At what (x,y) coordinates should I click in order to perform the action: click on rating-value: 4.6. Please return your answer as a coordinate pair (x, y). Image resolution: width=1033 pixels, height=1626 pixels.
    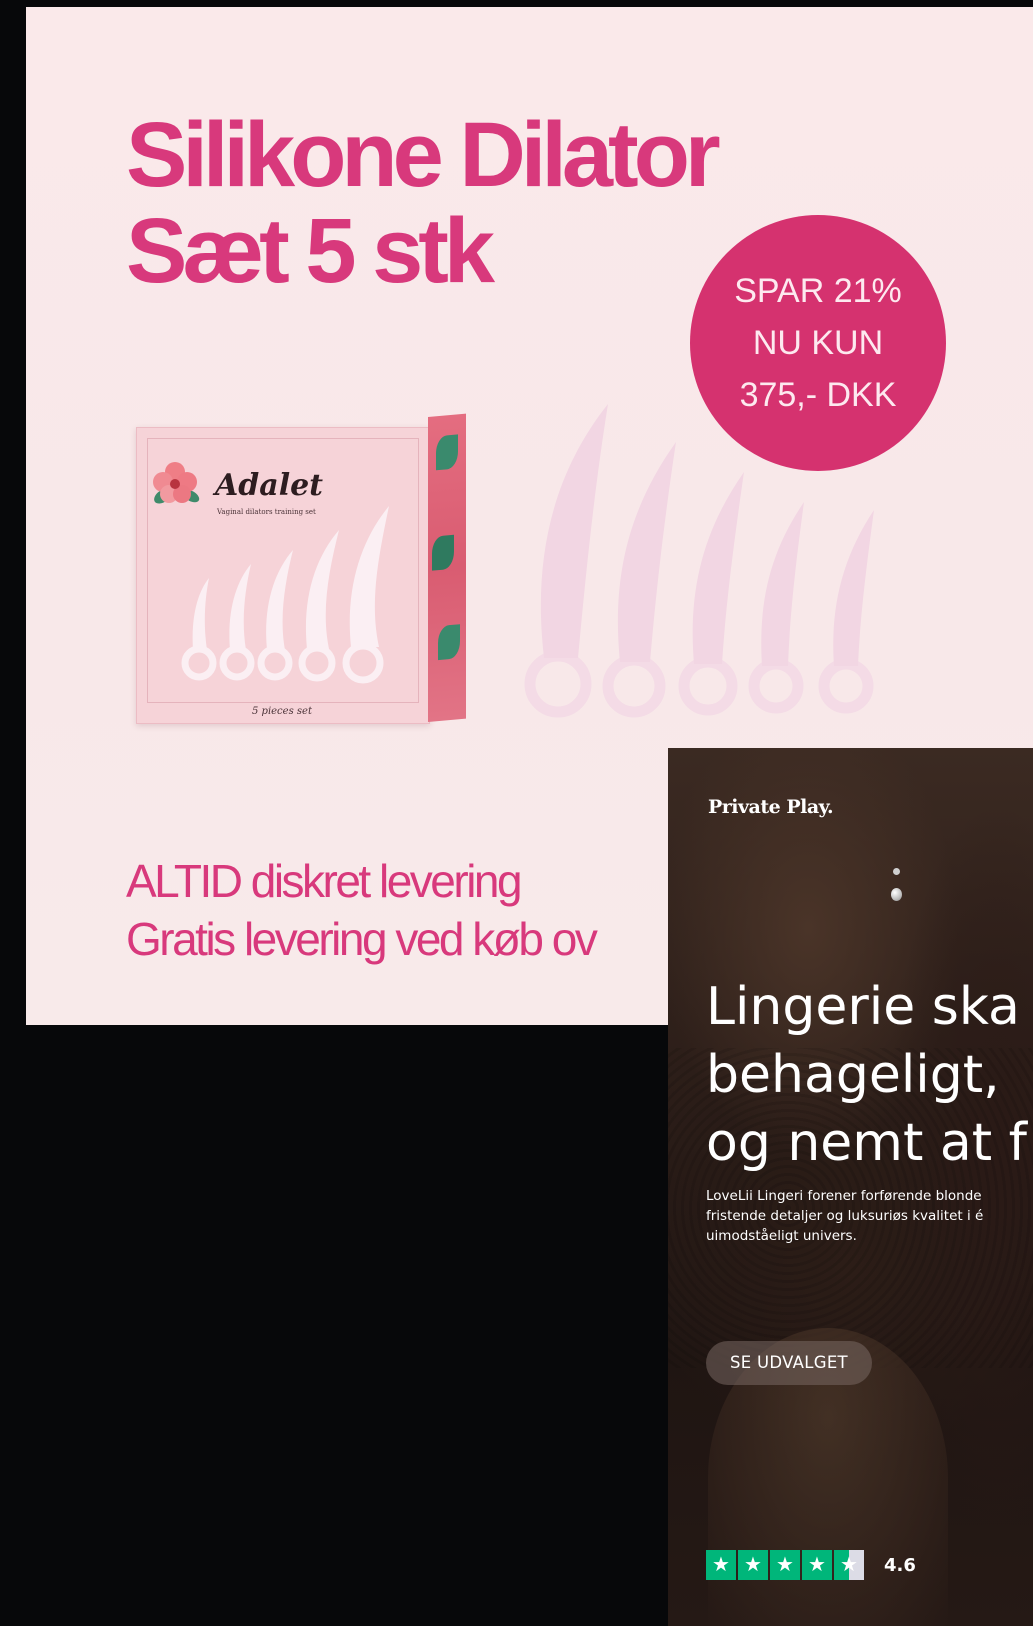
    Looking at the image, I should click on (900, 1565).